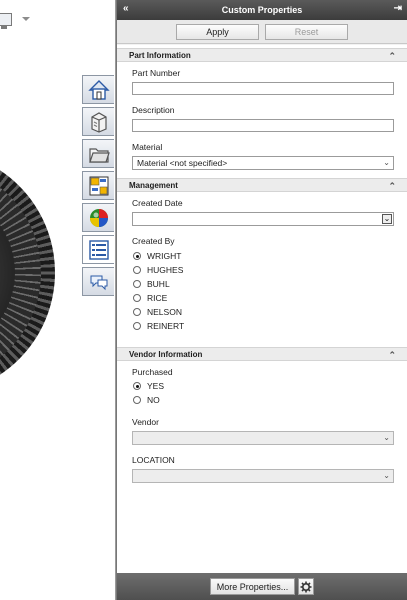  I want to click on material-label: Material, so click(147, 147).